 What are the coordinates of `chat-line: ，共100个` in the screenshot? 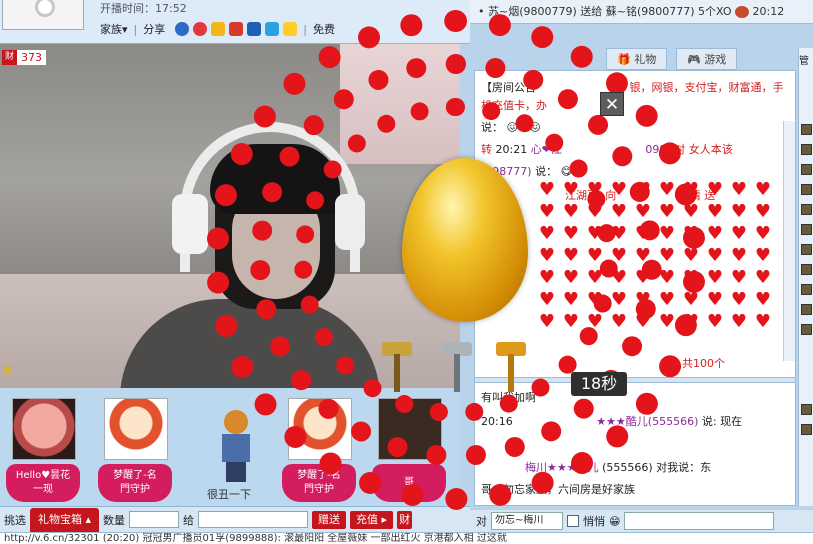 It's located at (603, 363).